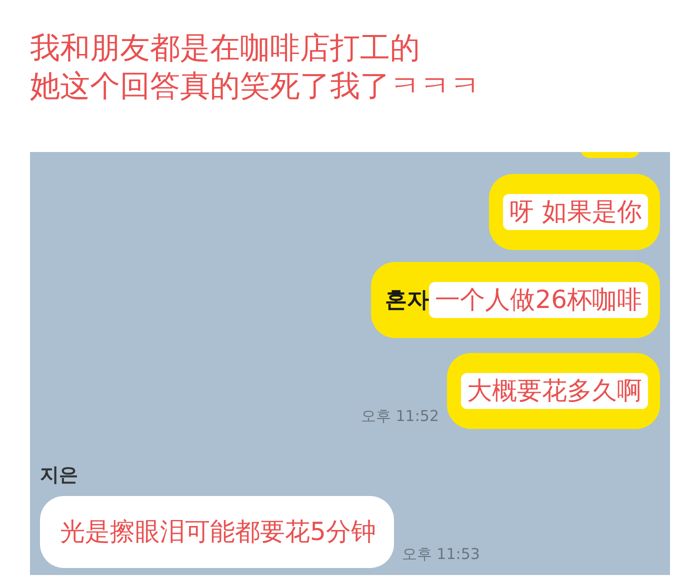  Describe the element at coordinates (575, 212) in the screenshot. I see `translation-label: 呀 如果是你` at that location.